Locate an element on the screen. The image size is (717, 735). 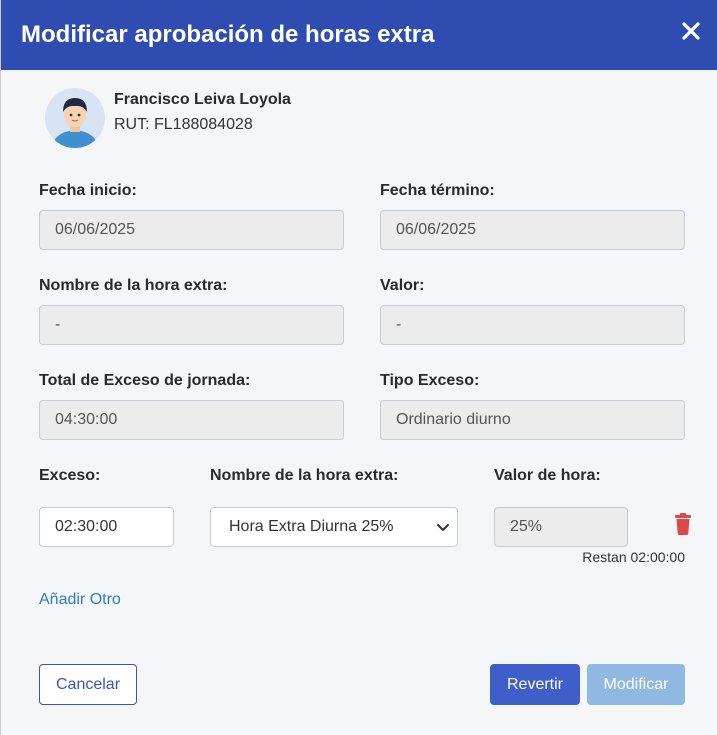
modify-button: Modificar is located at coordinates (636, 684).